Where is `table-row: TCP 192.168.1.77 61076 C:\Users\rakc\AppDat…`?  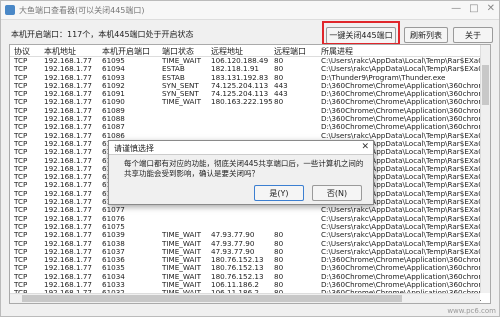
table-row: TCP 192.168.1.77 61076 C:\Users\rakc\AppDat… is located at coordinates (245, 218).